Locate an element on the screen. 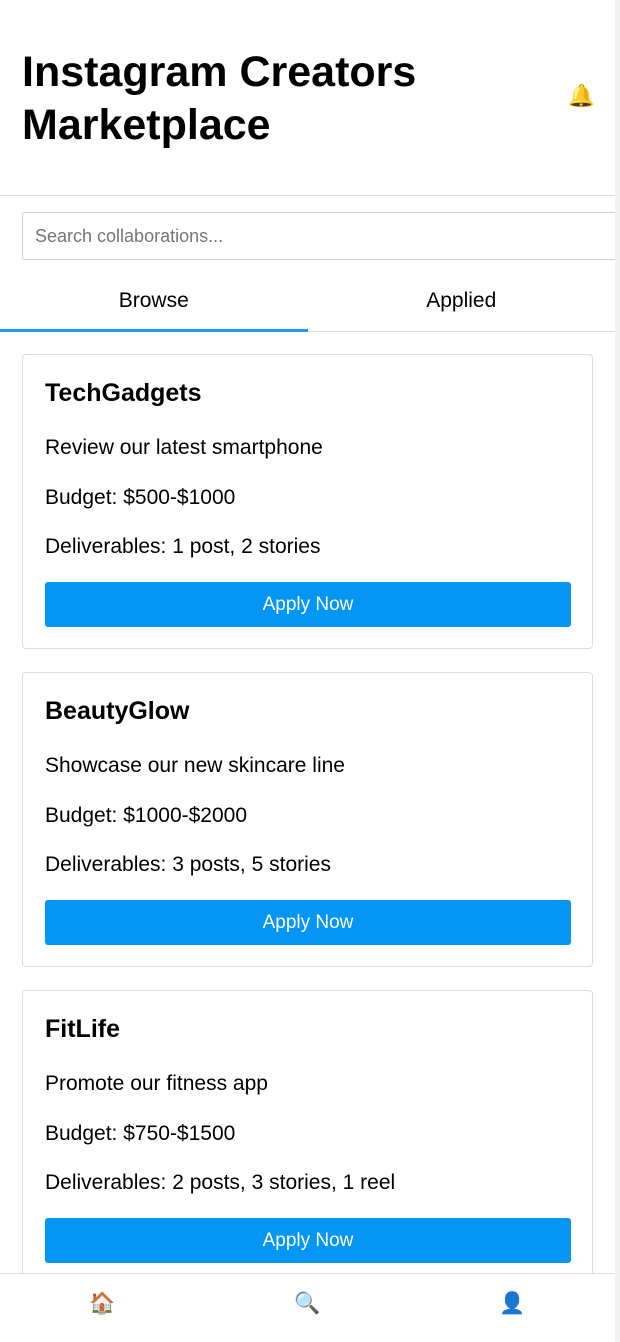  brand-name: FitLife is located at coordinates (82, 1029).